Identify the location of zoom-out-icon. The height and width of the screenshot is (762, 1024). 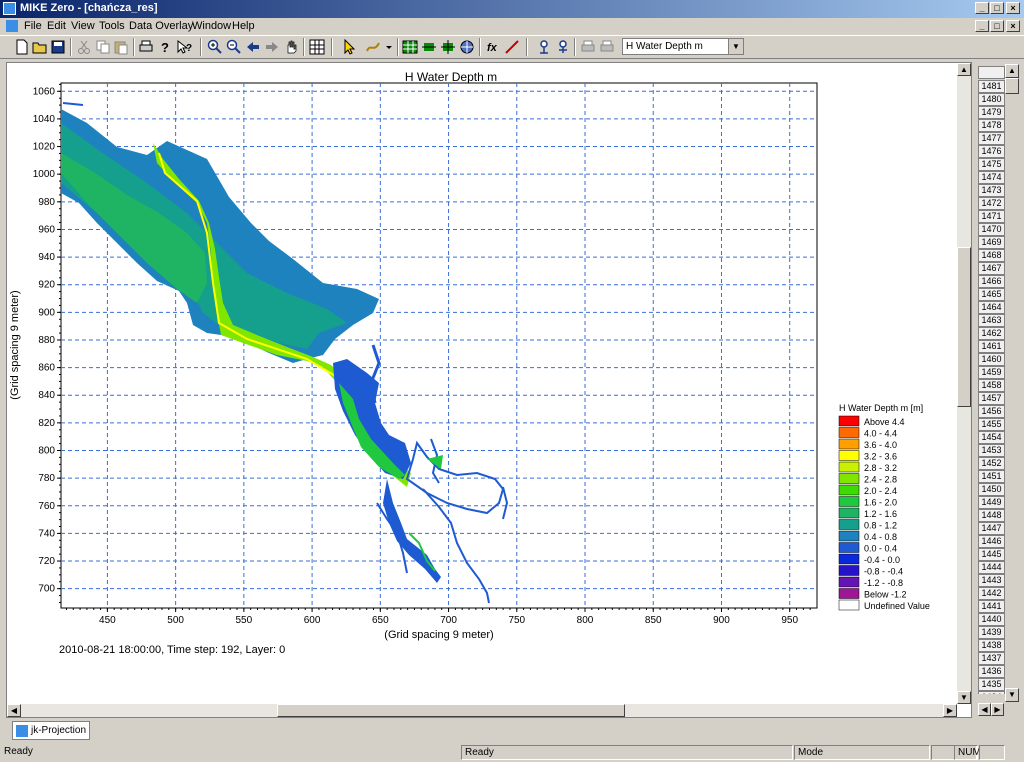
(234, 47).